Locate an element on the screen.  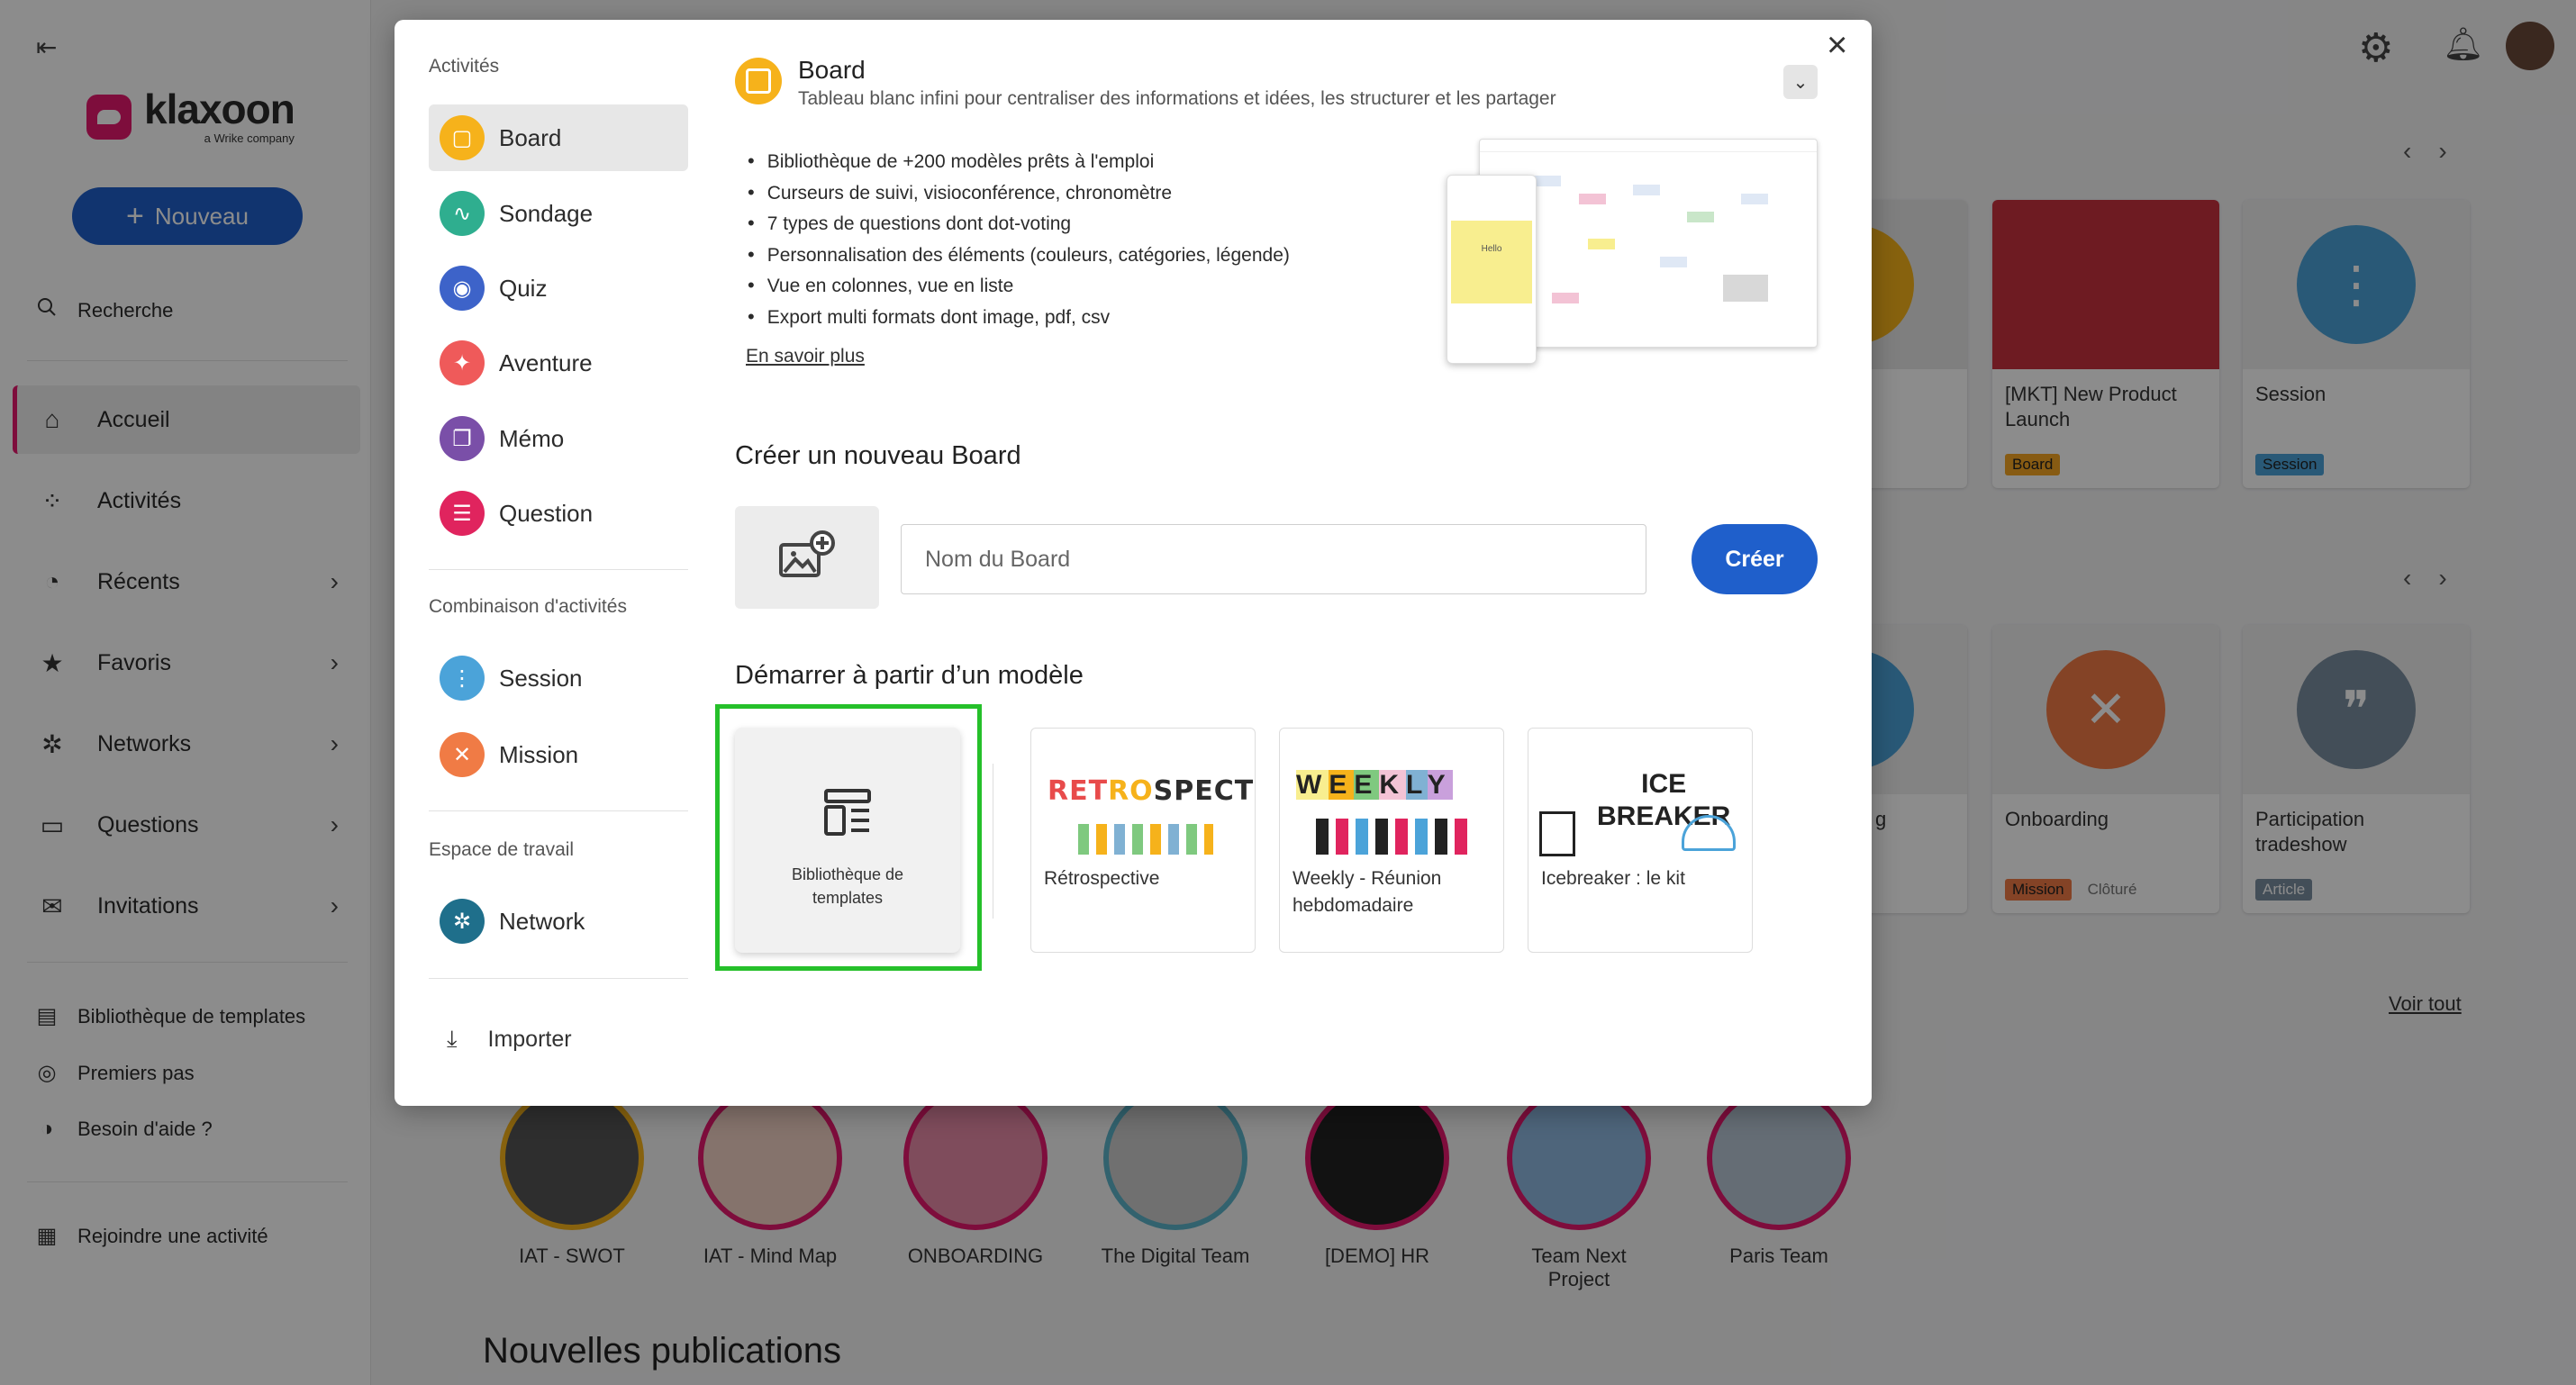
activity-type-network: ✲ Network is located at coordinates (558, 921).